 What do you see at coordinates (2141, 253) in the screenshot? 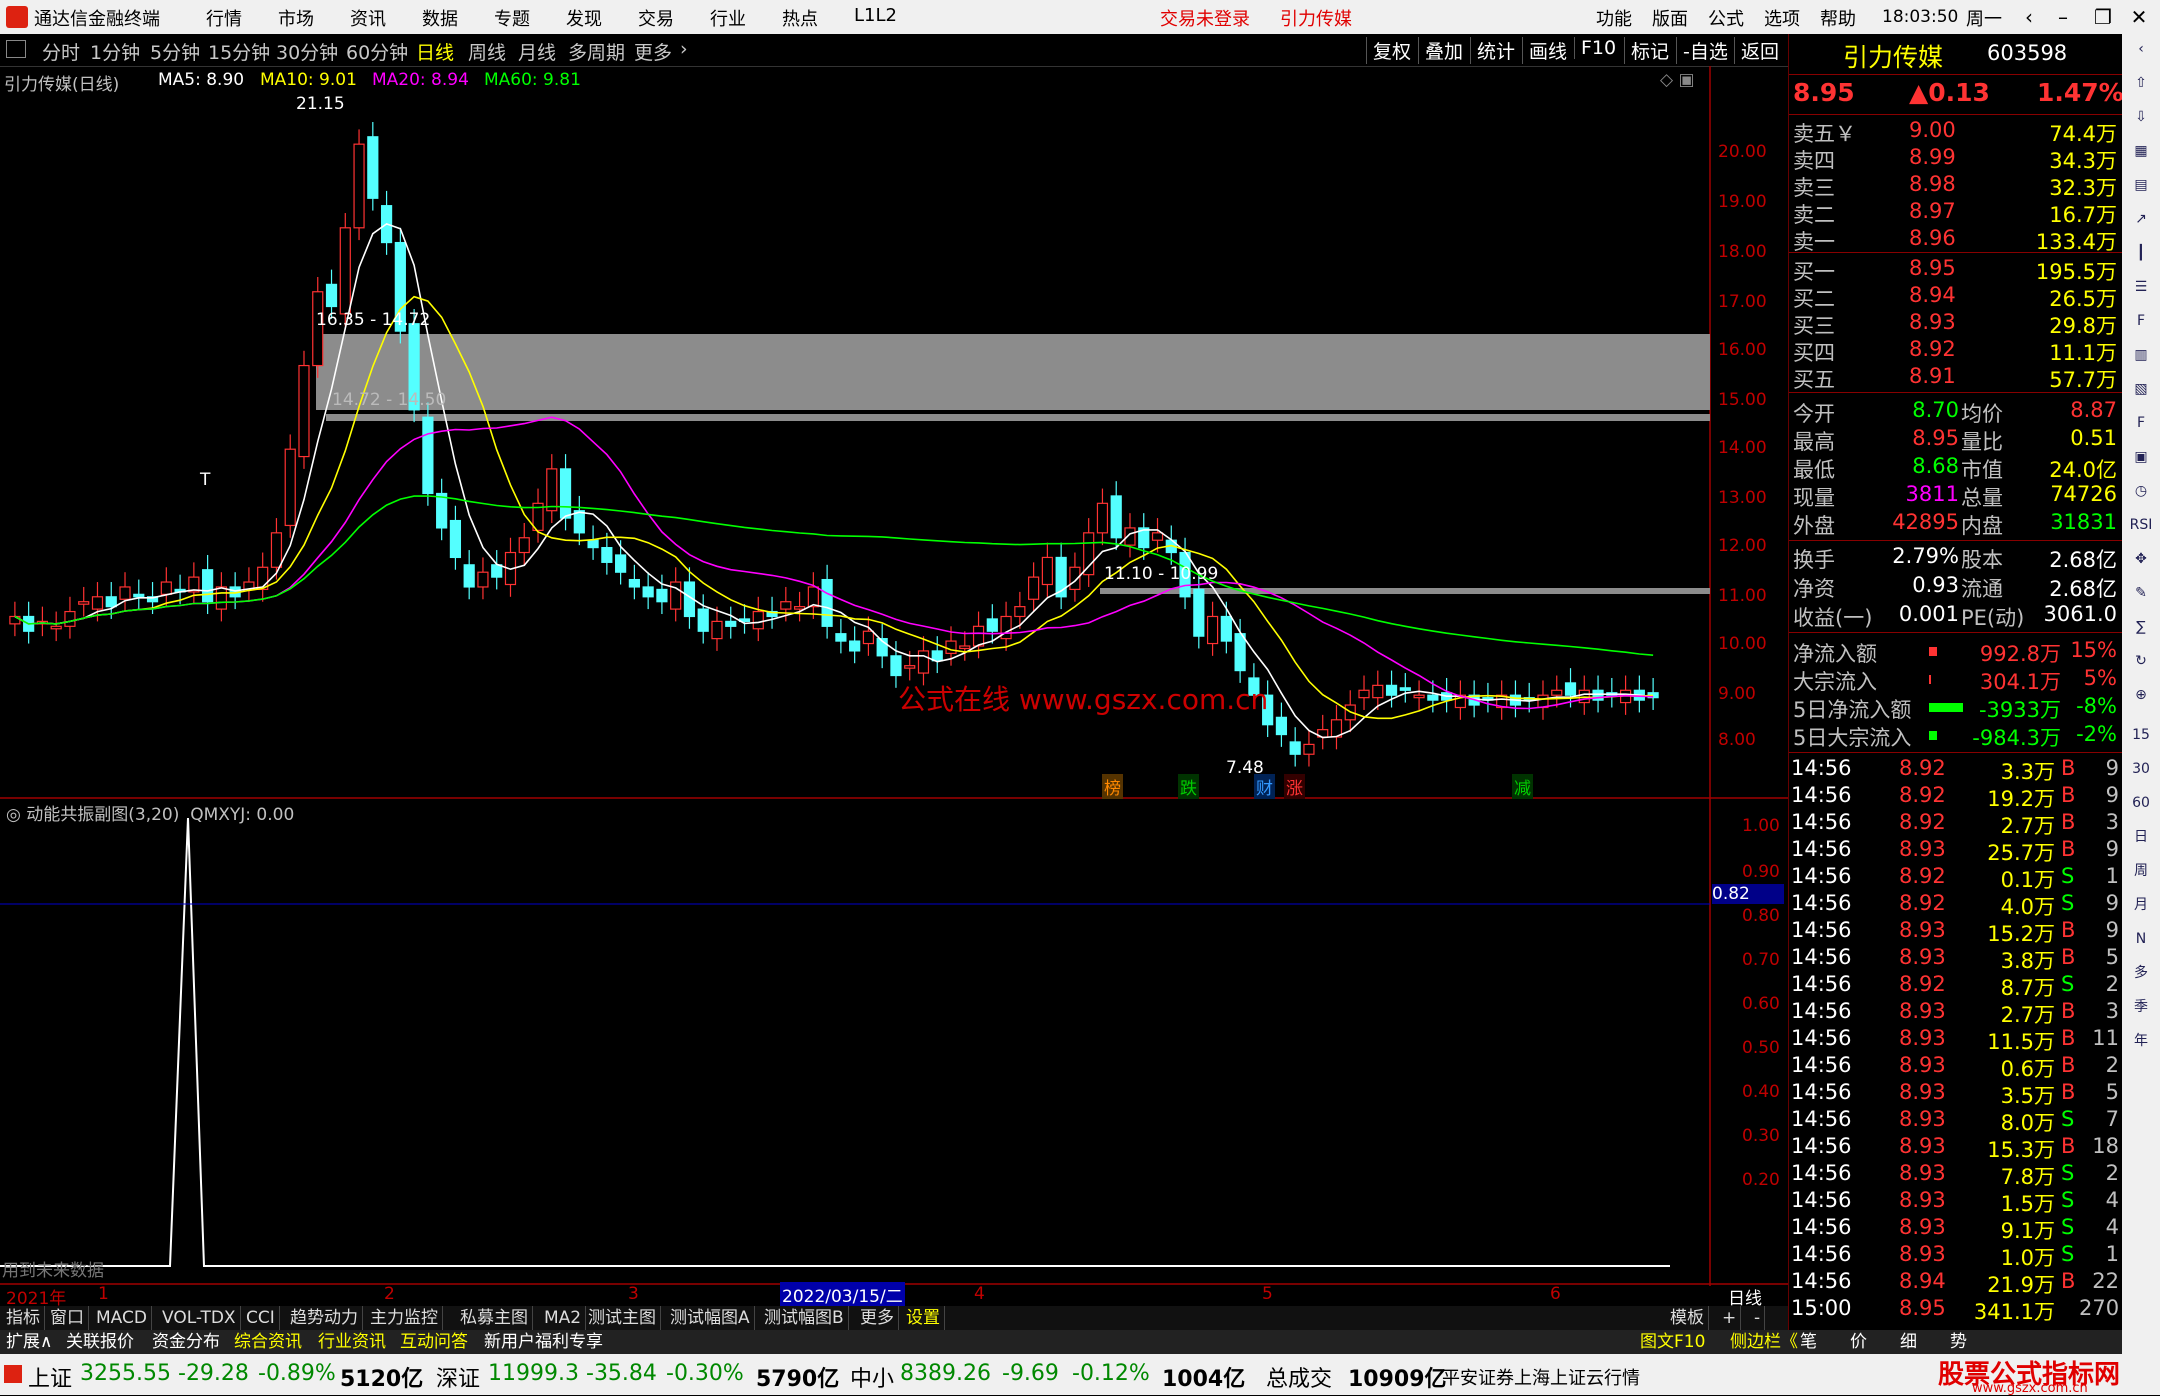
I see `candle-icon: ┃` at bounding box center [2141, 253].